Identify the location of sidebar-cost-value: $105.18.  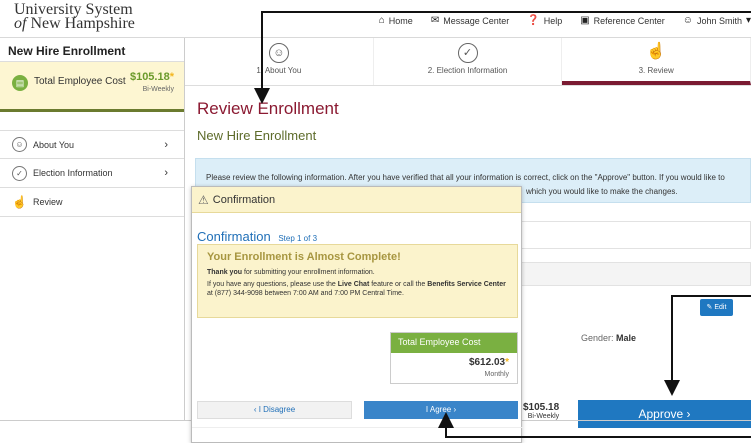
(149, 77).